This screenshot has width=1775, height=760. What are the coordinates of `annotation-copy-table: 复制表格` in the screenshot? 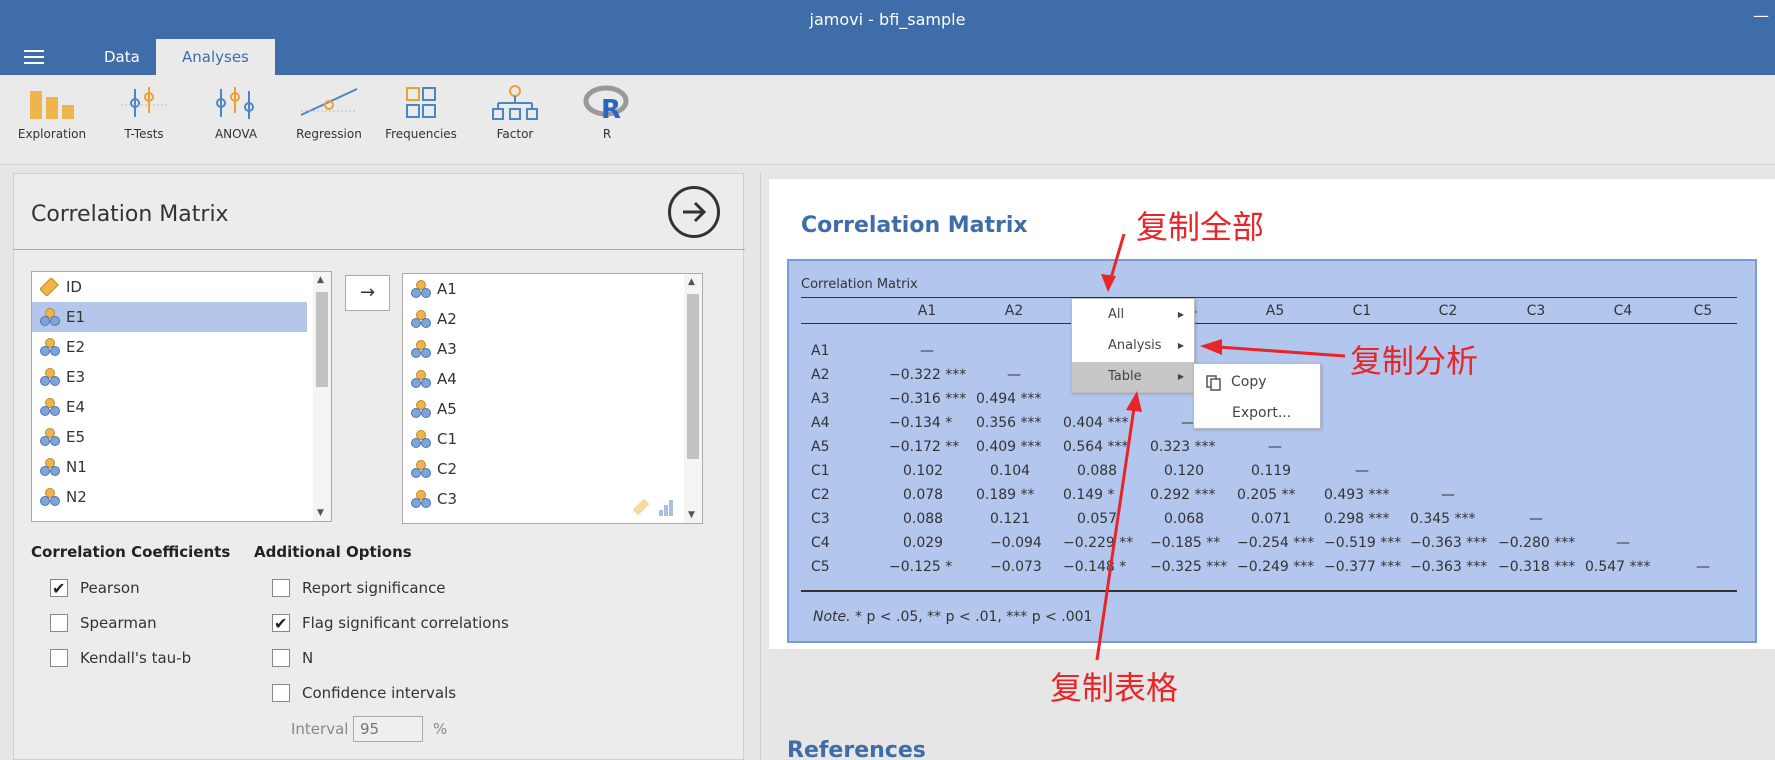 It's located at (1114, 688).